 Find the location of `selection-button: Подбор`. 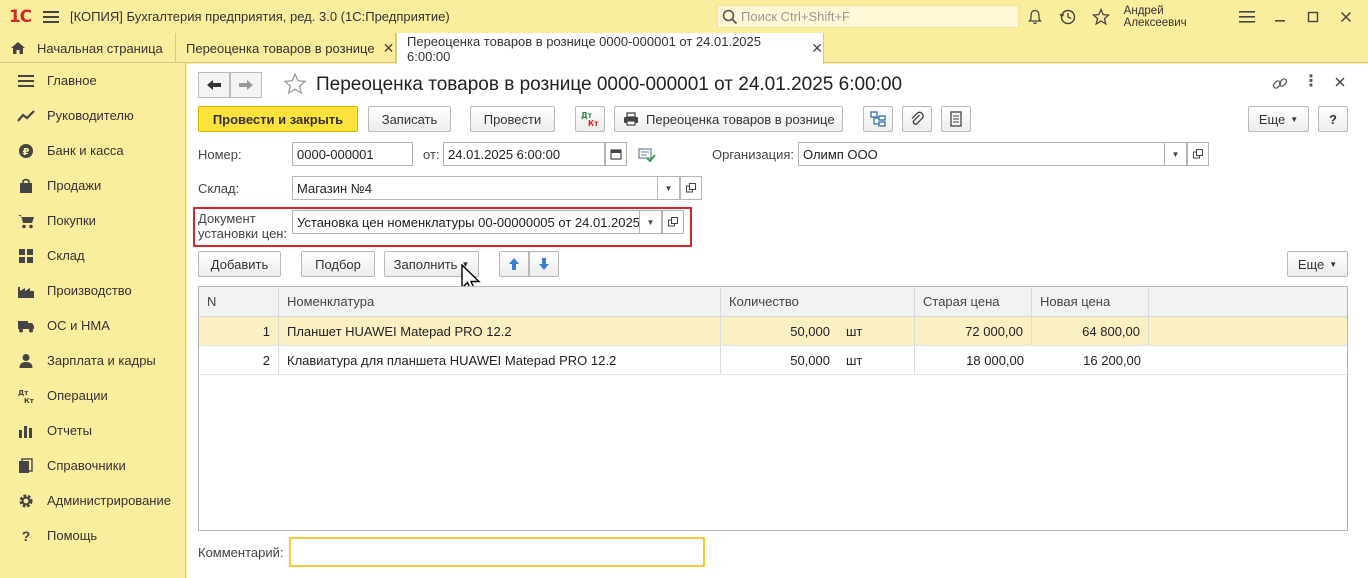

selection-button: Подбор is located at coordinates (338, 264).